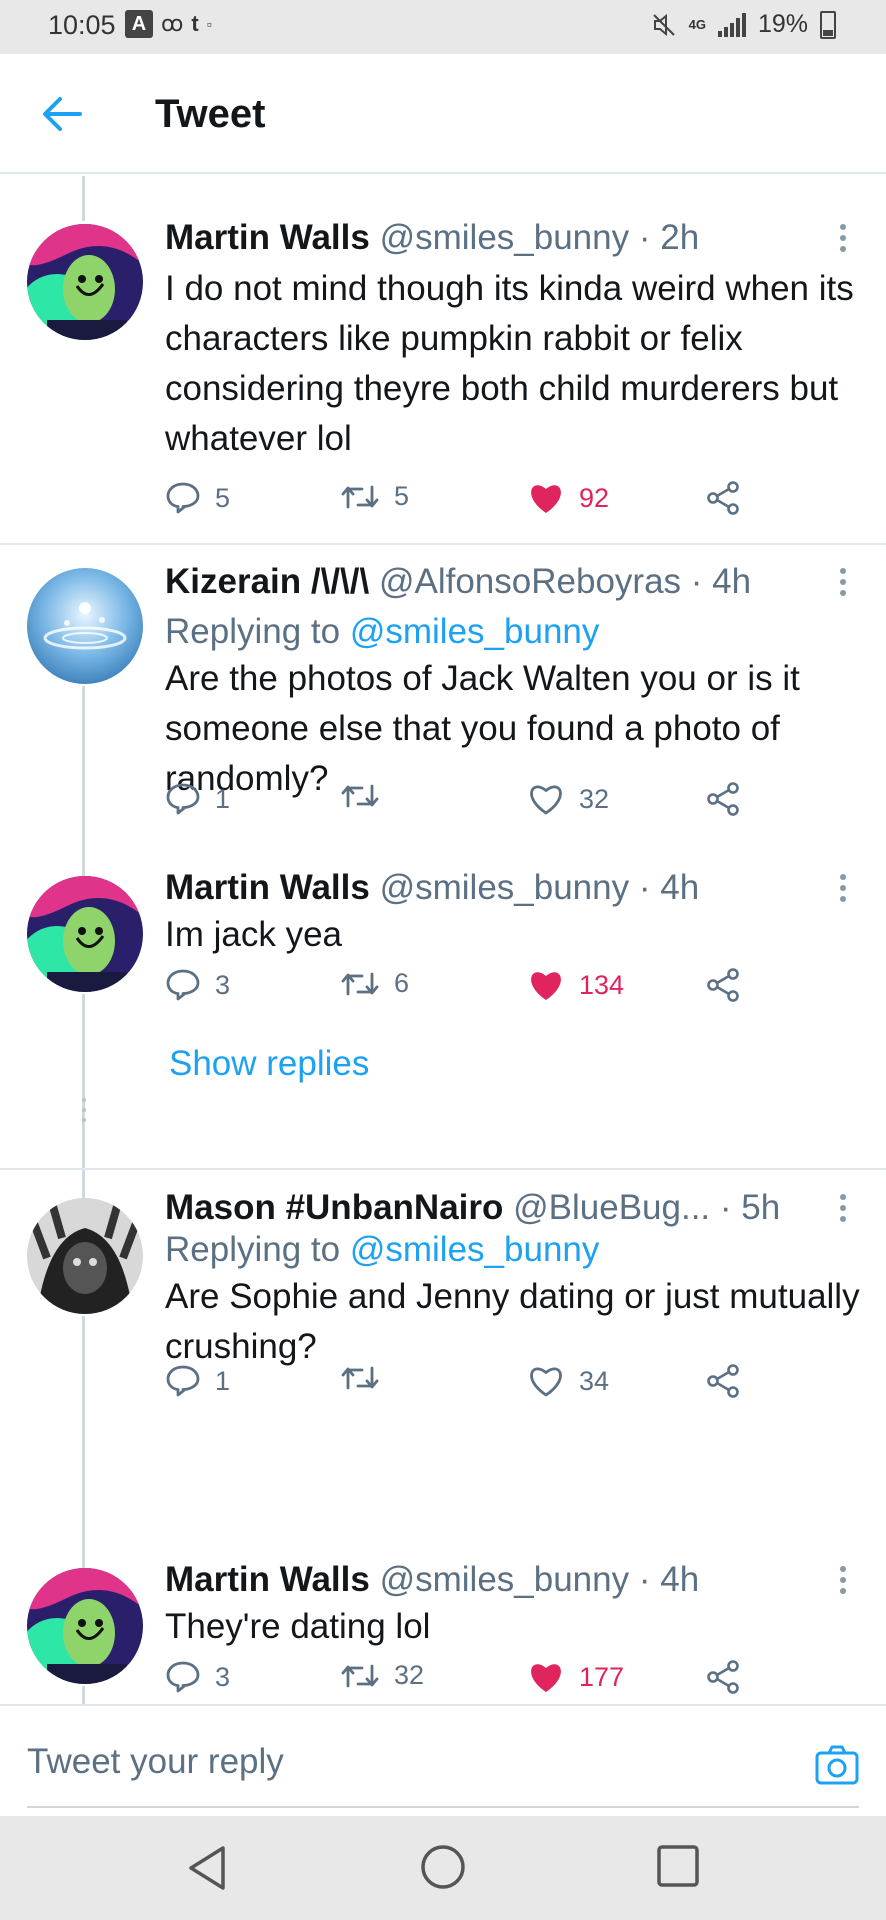  I want to click on heart-icon, so click(546, 1382).